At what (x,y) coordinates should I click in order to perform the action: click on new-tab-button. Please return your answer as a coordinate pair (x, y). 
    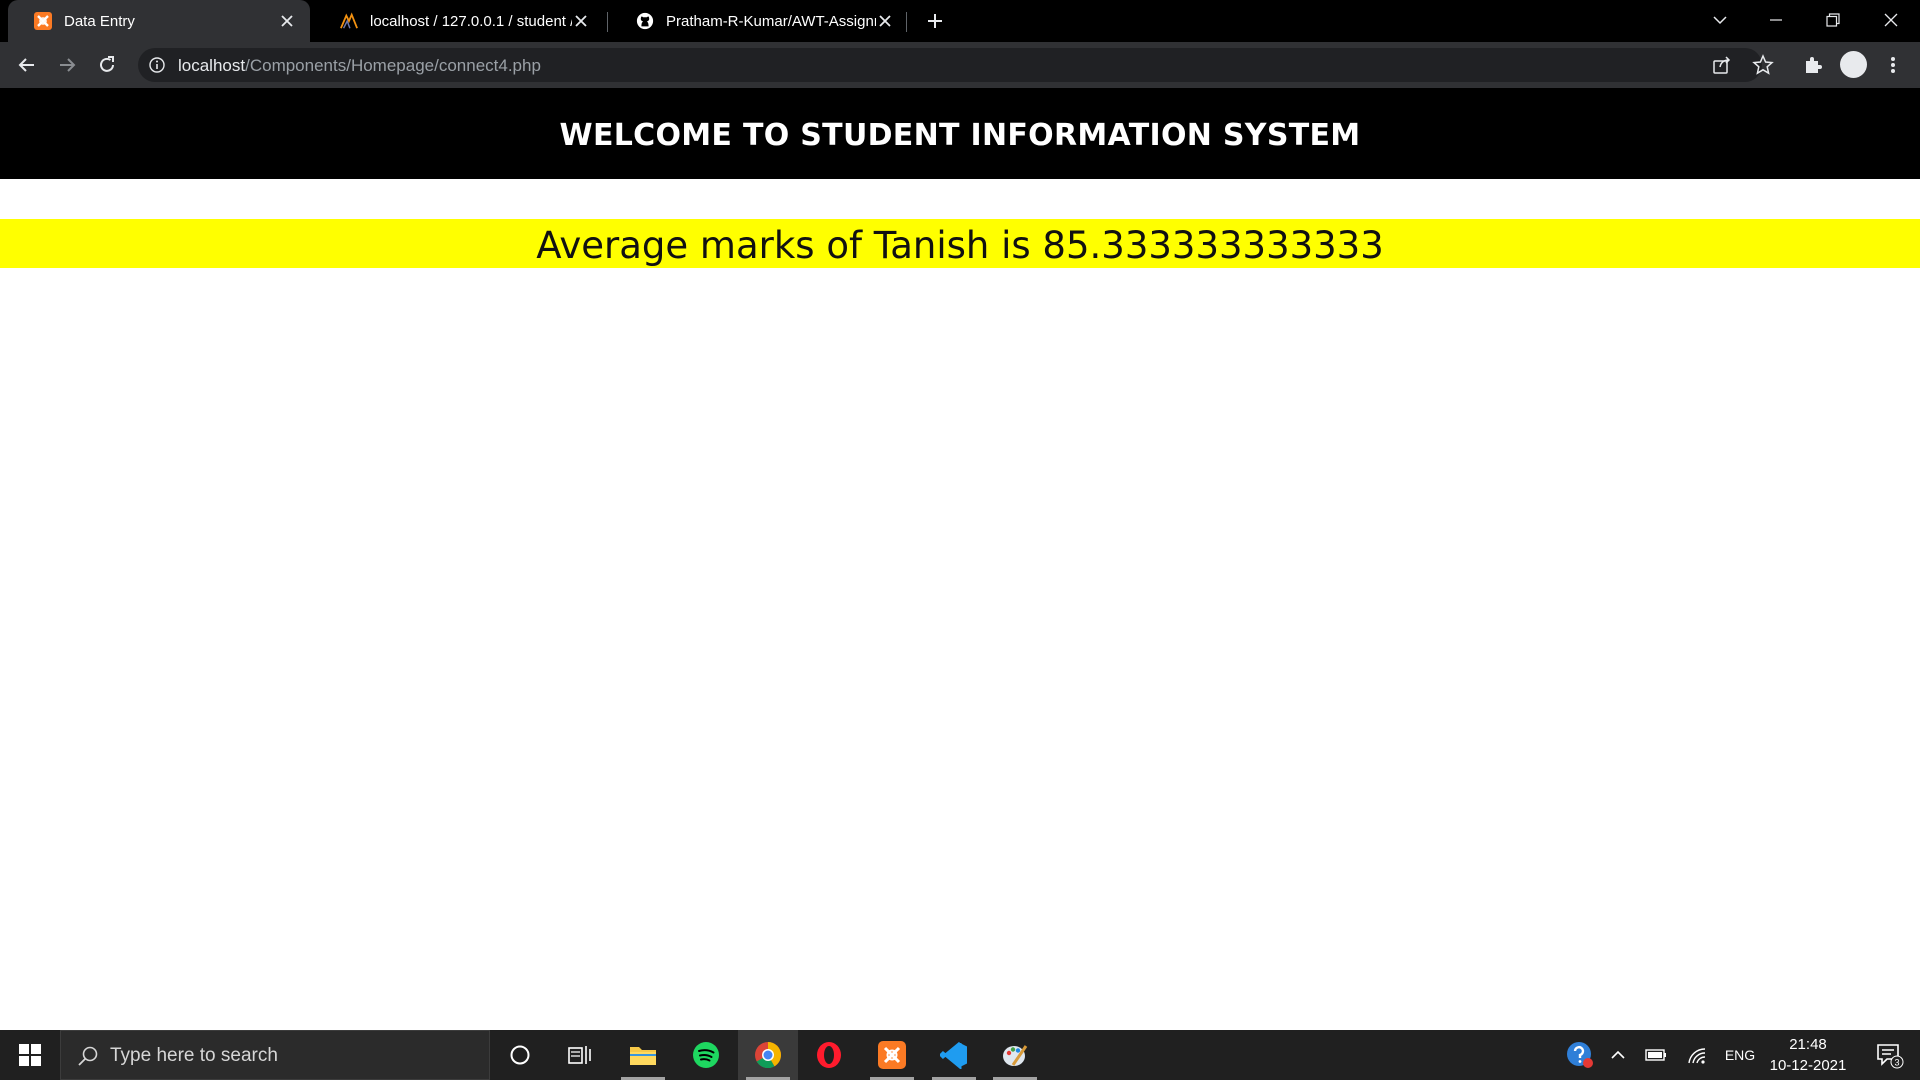
    Looking at the image, I should click on (935, 21).